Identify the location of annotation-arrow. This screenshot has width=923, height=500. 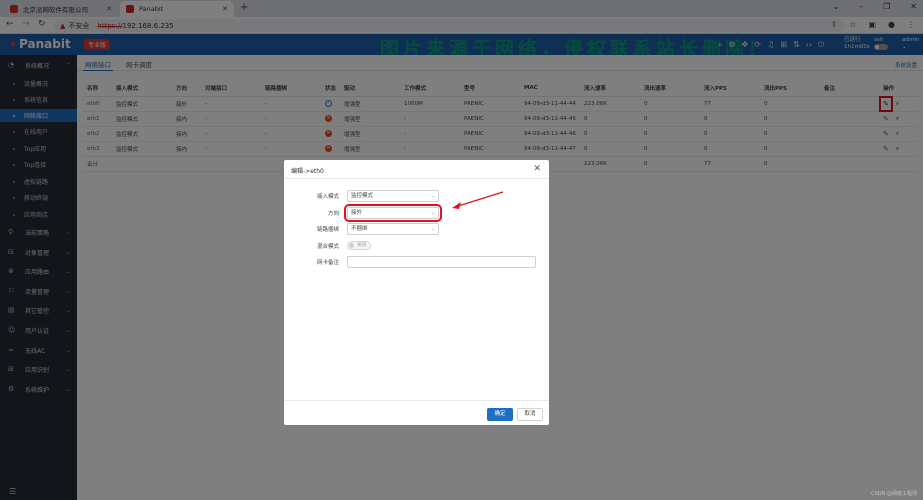
(478, 200).